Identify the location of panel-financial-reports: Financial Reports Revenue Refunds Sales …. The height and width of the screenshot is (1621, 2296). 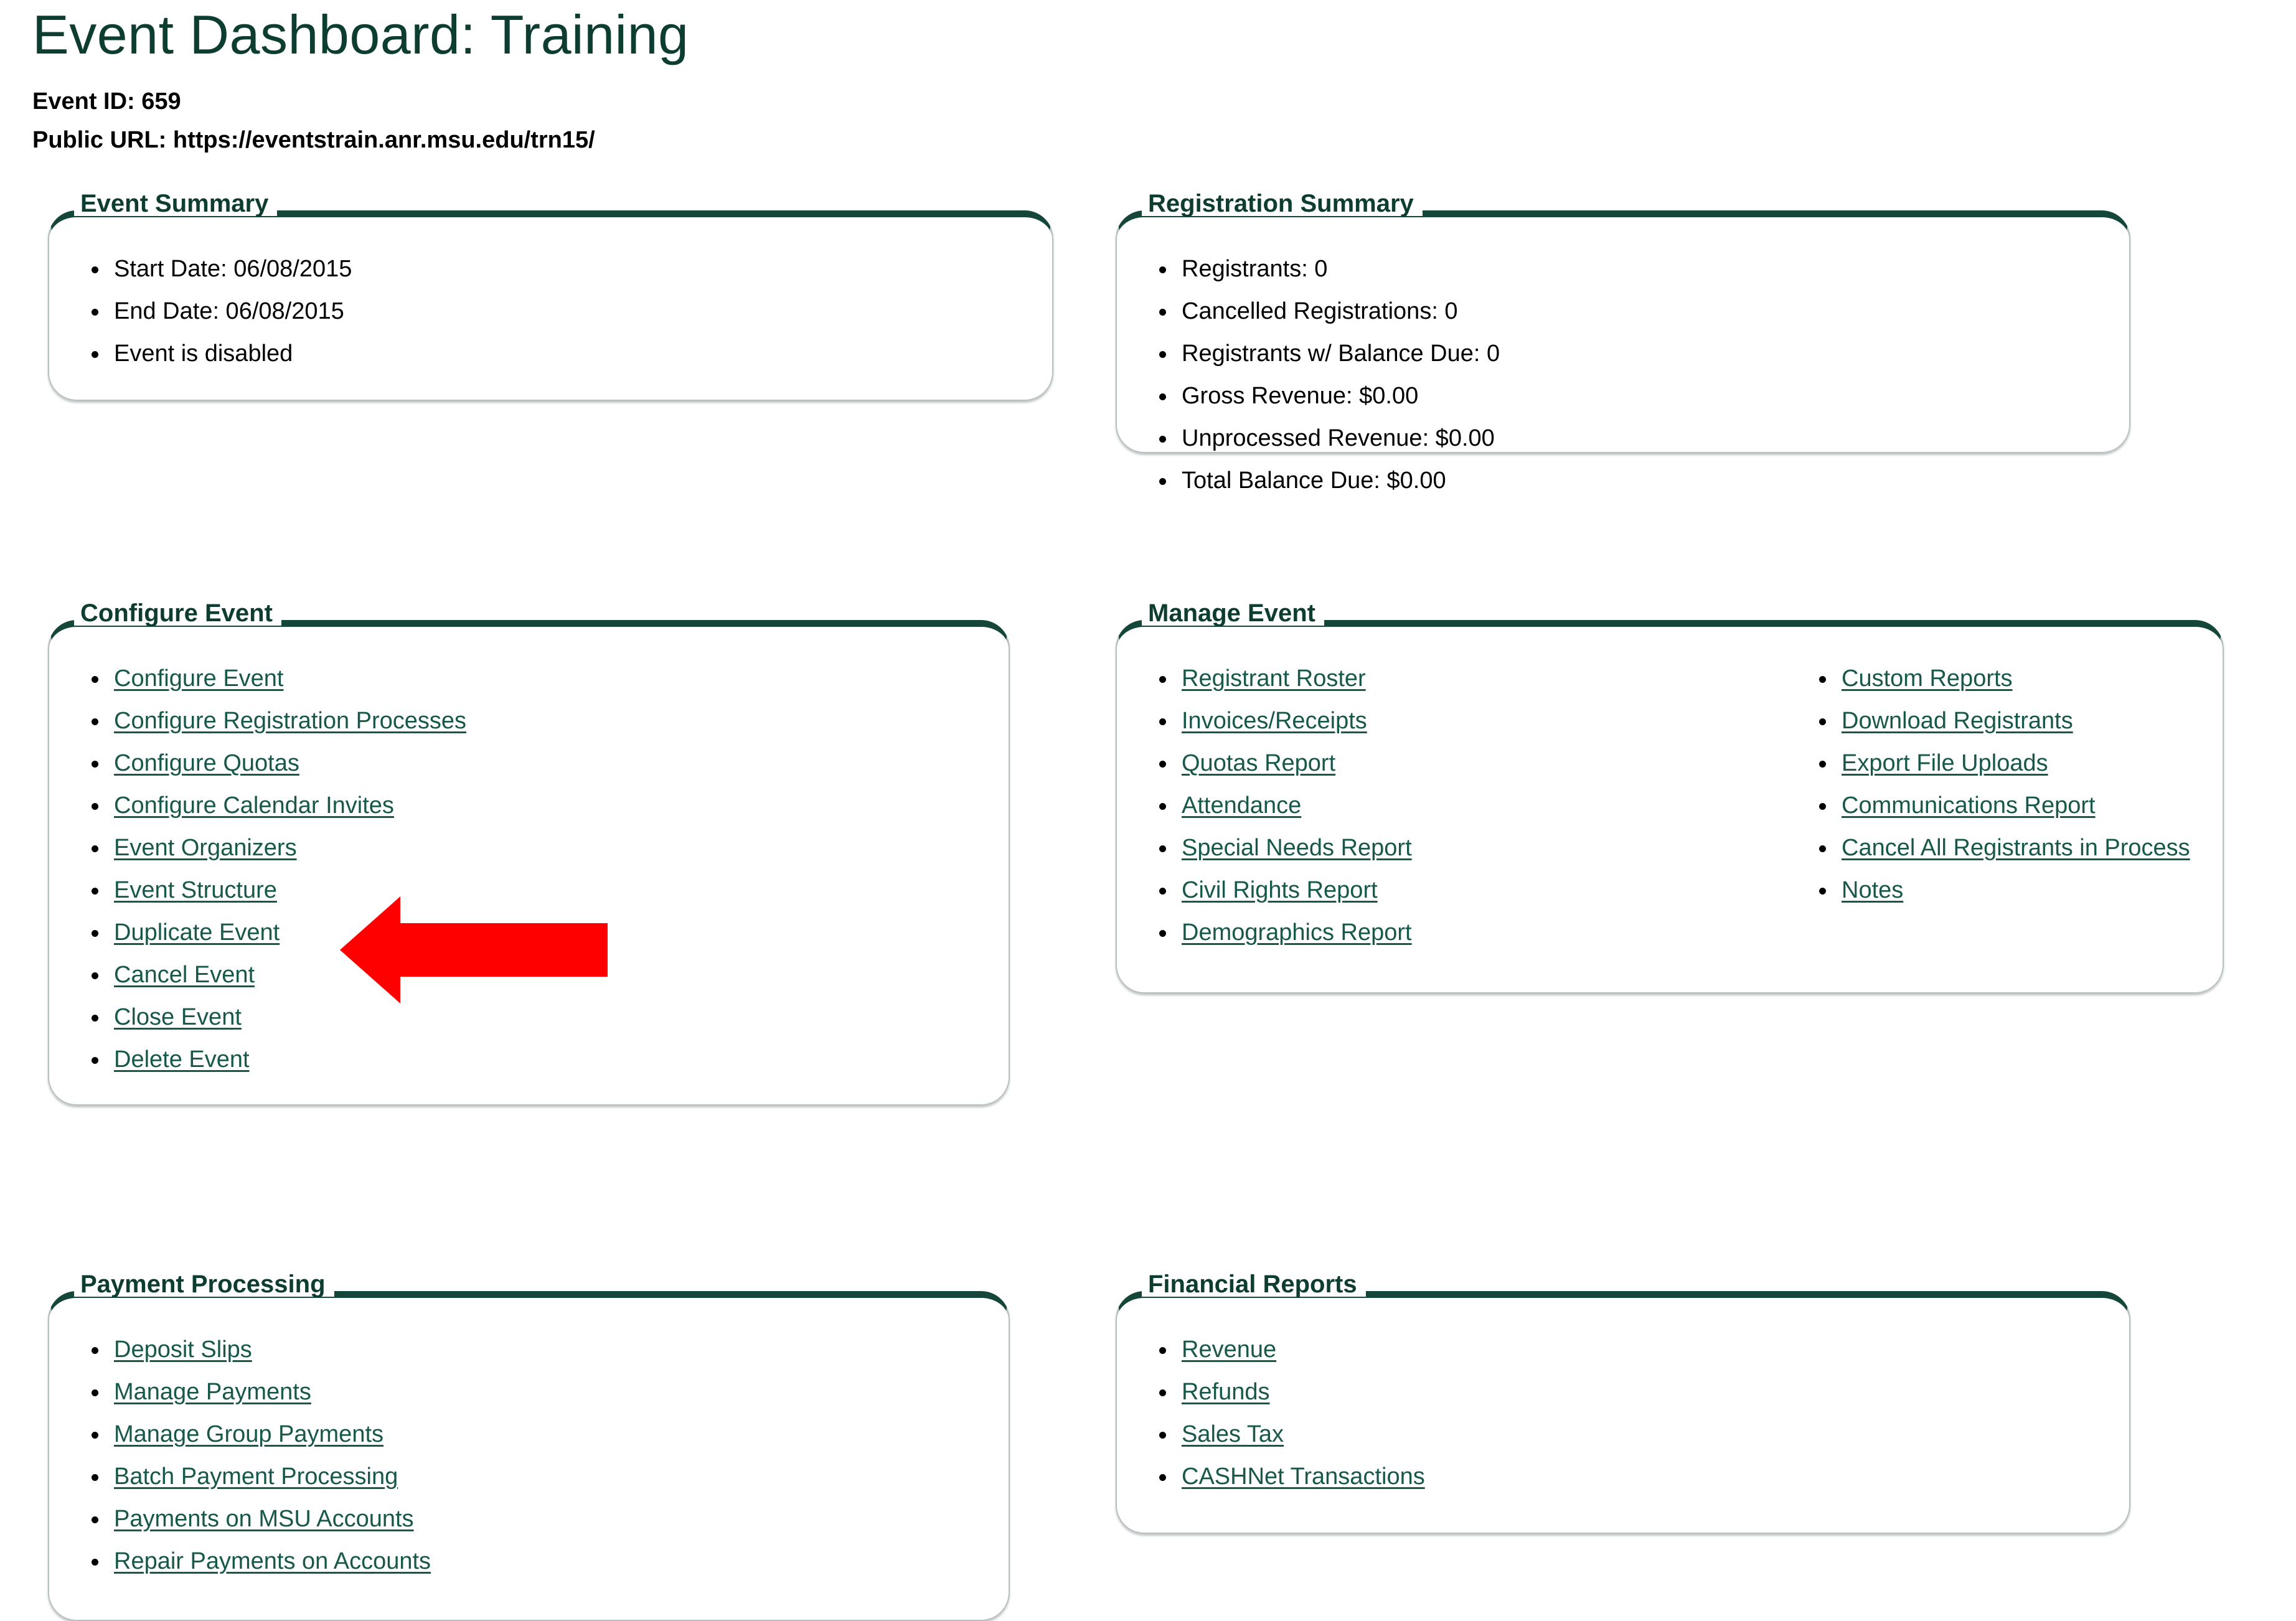
(1623, 1403).